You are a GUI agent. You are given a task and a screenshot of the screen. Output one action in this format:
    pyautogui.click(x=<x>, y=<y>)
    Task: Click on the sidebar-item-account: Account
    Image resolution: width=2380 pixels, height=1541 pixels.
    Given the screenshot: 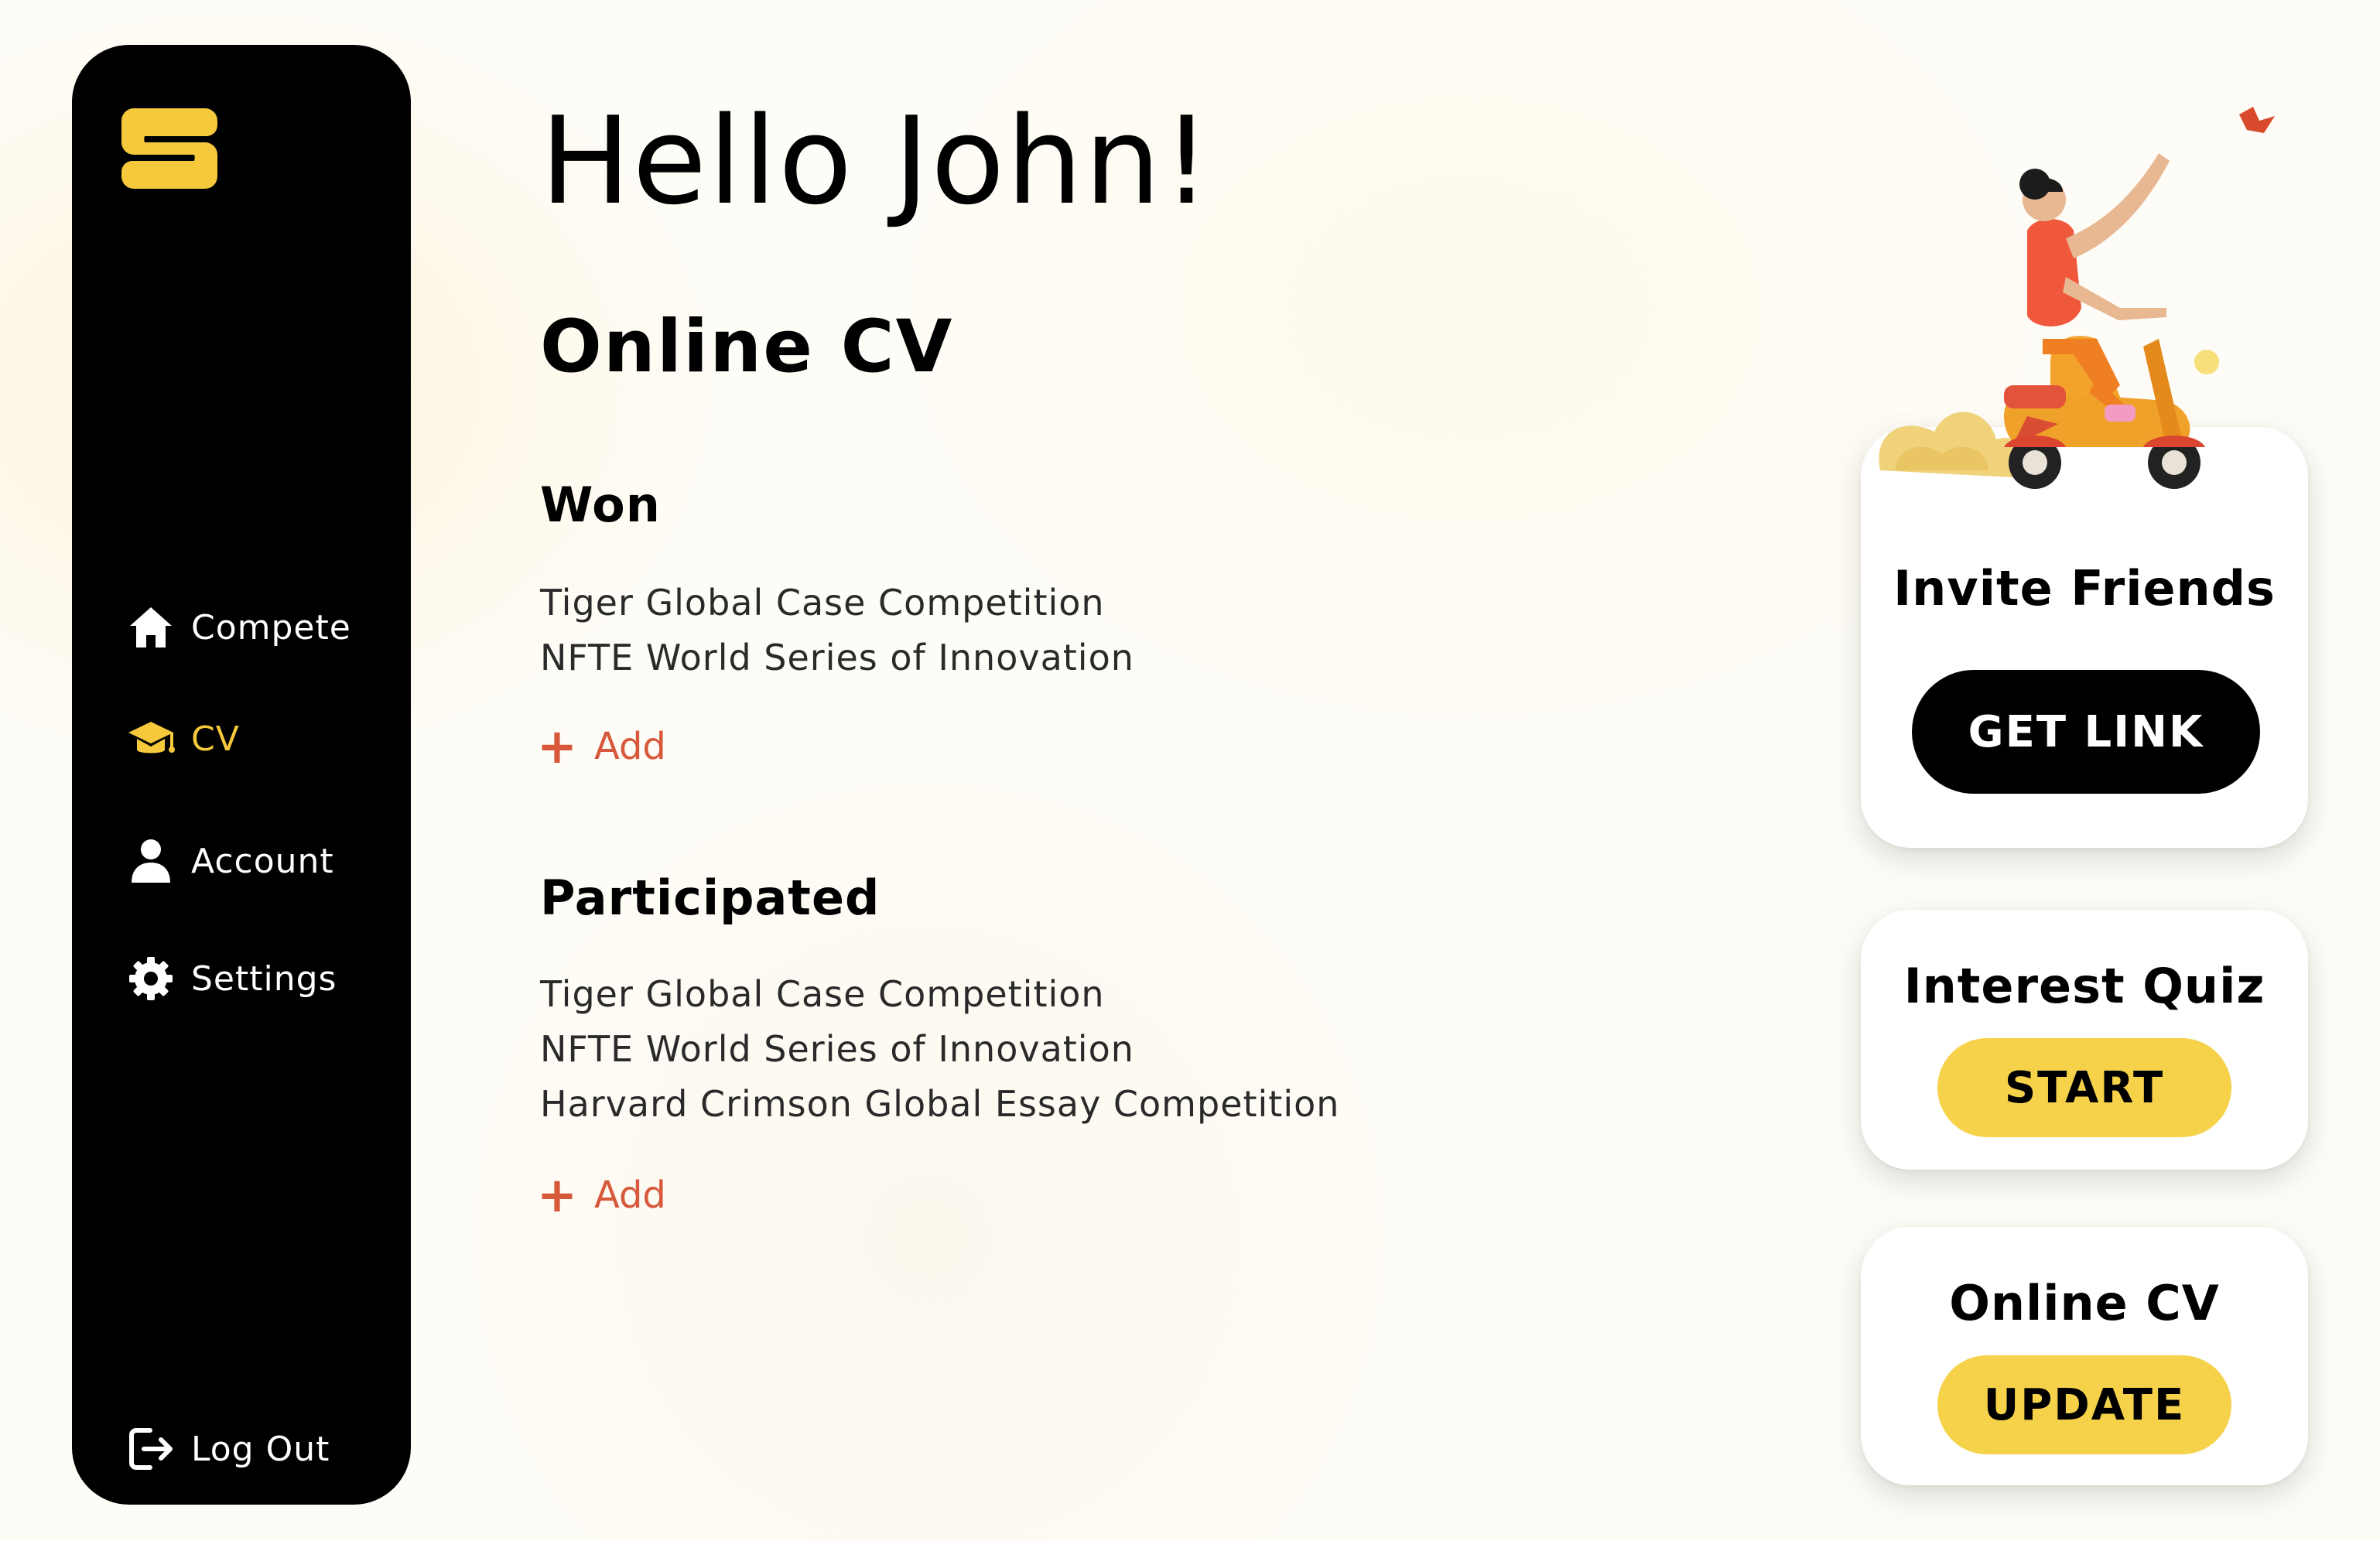 What is the action you would take?
    pyautogui.click(x=230, y=861)
    